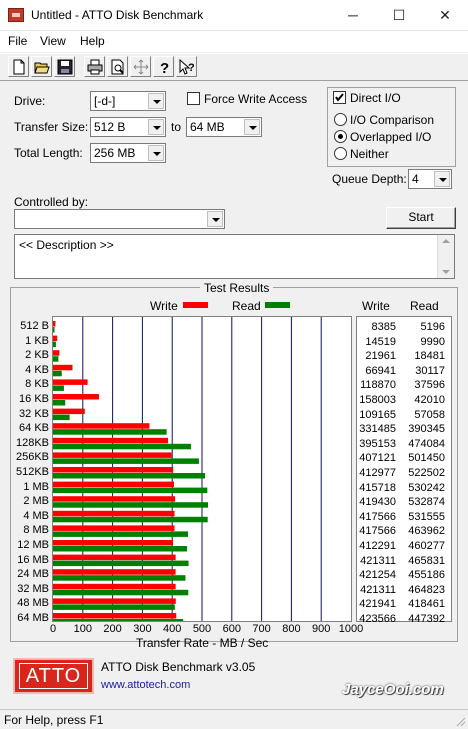 The height and width of the screenshot is (729, 468). I want to click on write-value: 415718, so click(377, 487).